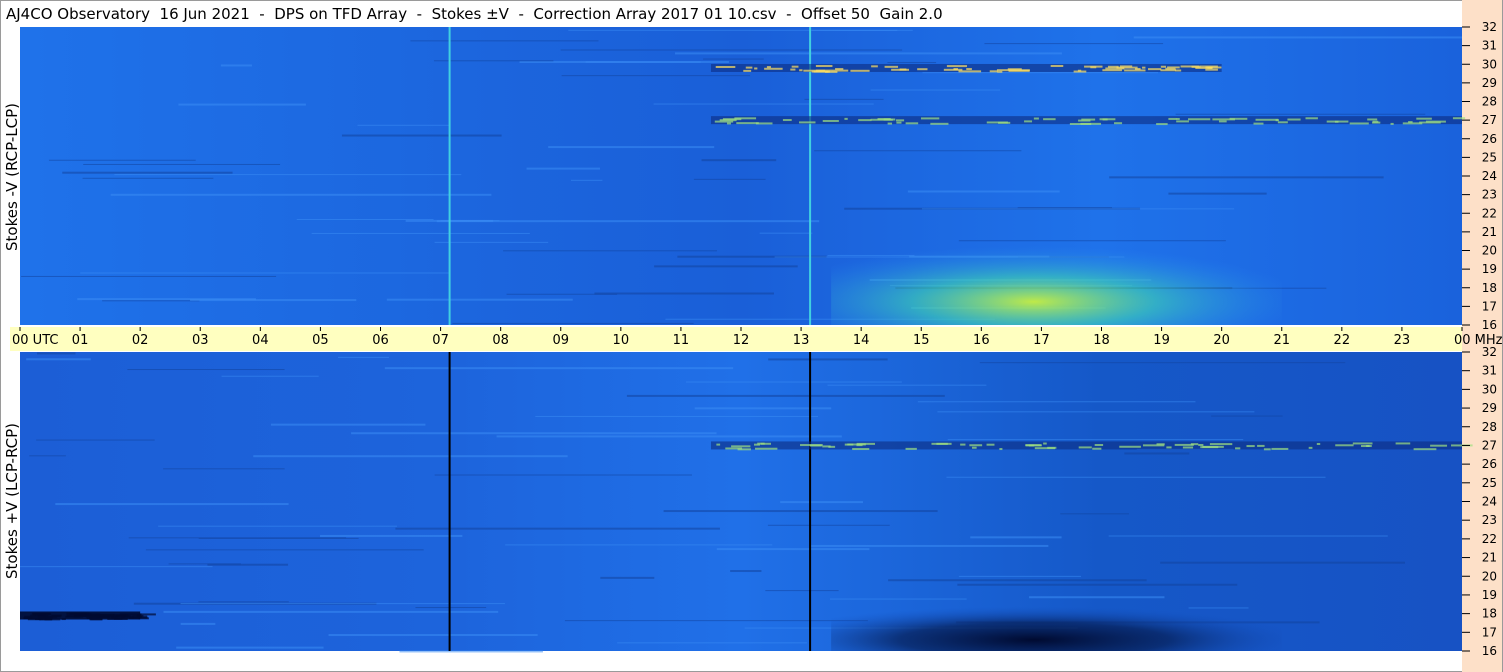 This screenshot has width=1503, height=672. Describe the element at coordinates (1489, 539) in the screenshot. I see `y-tick-label: 22` at that location.